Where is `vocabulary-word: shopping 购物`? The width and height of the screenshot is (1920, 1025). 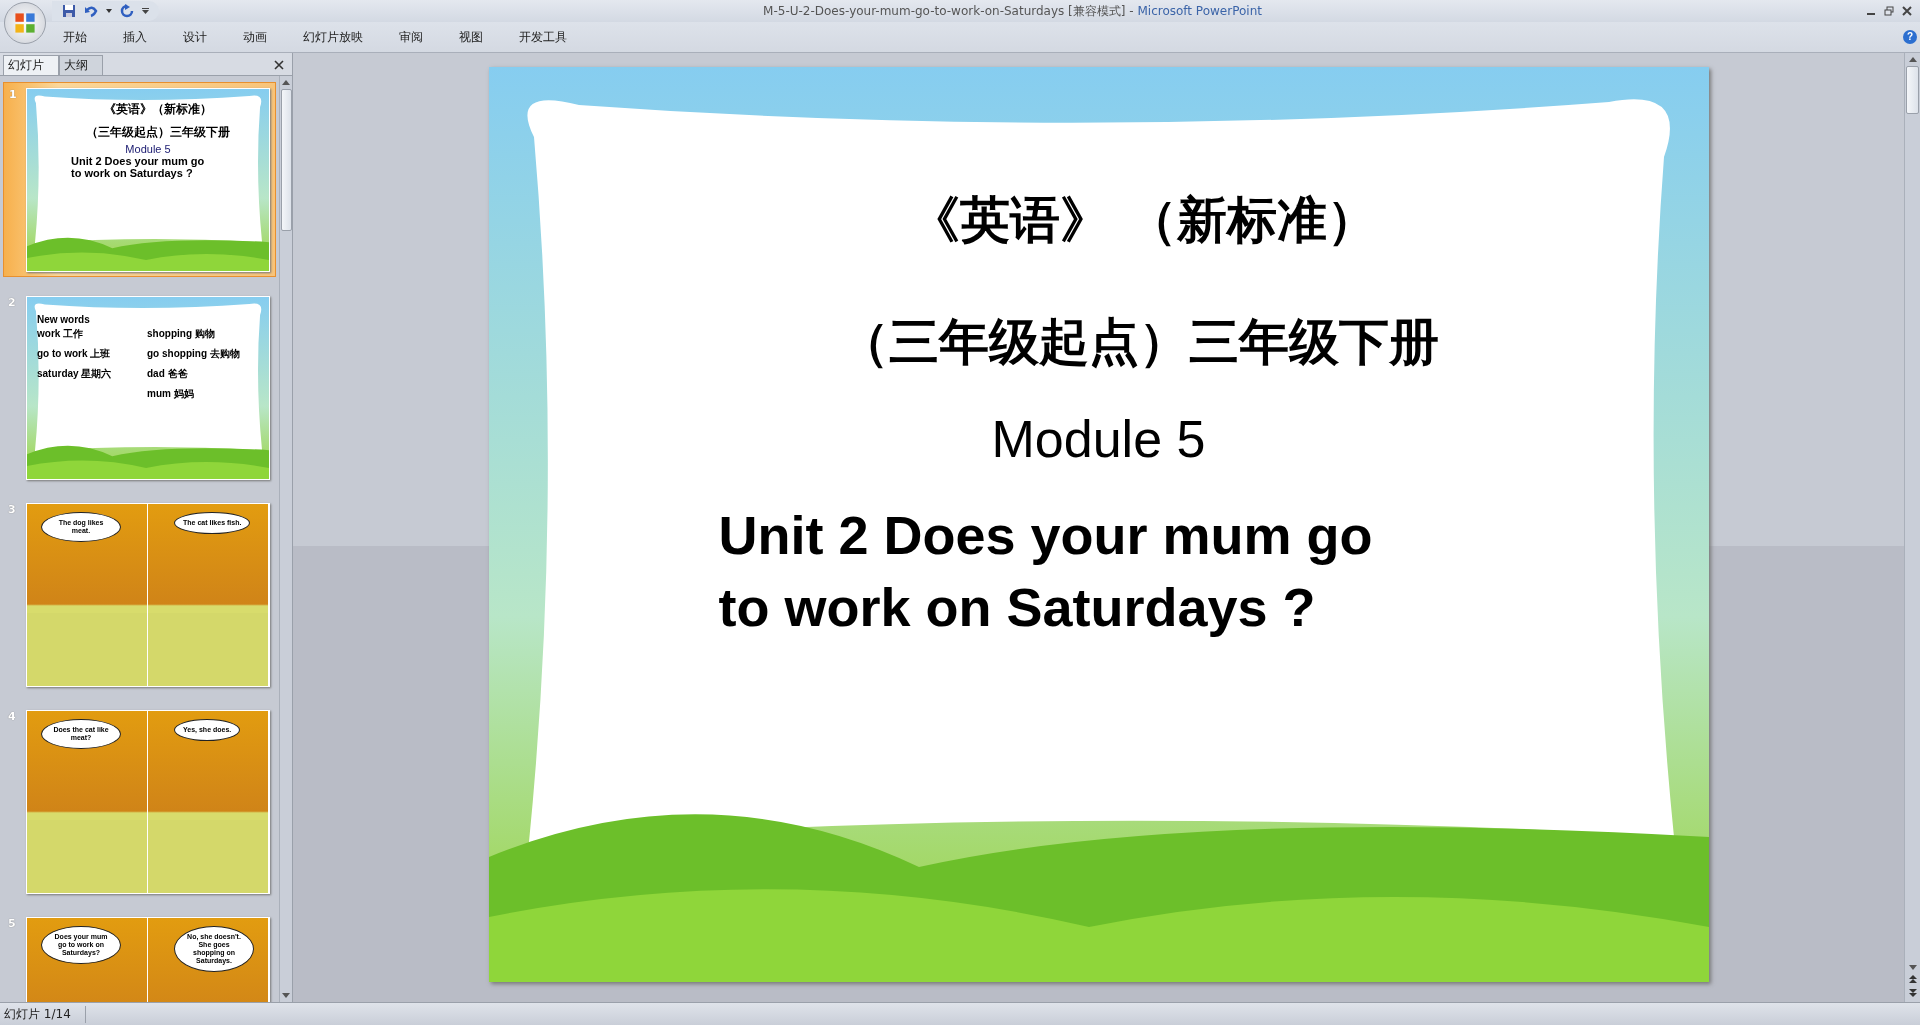
vocabulary-word: shopping 购物 is located at coordinates (181, 334).